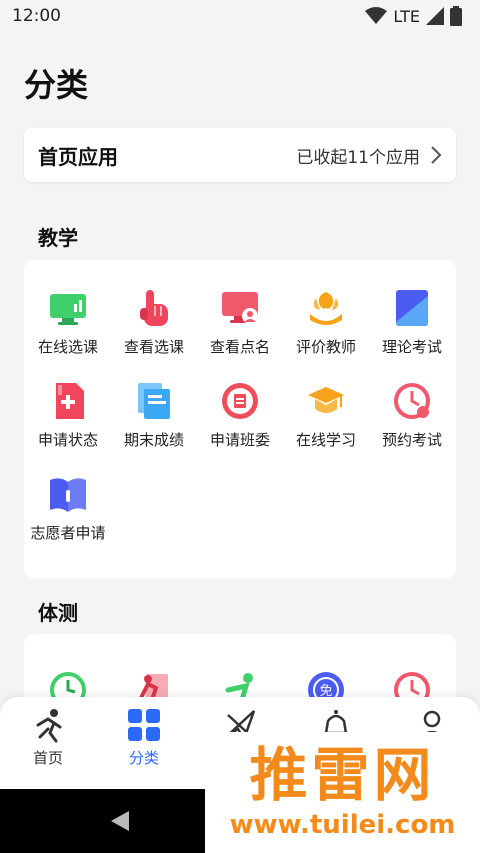 Image resolution: width=480 pixels, height=853 pixels. Describe the element at coordinates (456, 16) in the screenshot. I see `battery-icon` at that location.